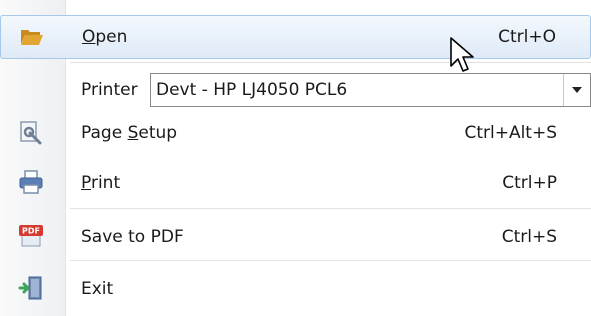 Image resolution: width=591 pixels, height=316 pixels. I want to click on menu-item-shortcut: Ctrl+Alt+S, so click(510, 133).